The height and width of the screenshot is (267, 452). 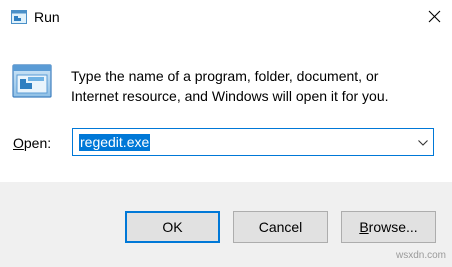 I want to click on close-icon, so click(x=434, y=16).